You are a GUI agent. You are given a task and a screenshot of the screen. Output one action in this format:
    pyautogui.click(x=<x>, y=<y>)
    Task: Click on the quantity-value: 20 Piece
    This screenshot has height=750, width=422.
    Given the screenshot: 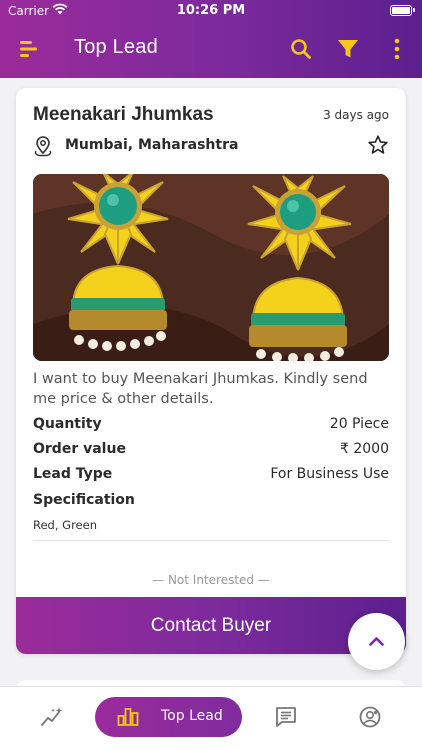 What is the action you would take?
    pyautogui.click(x=359, y=424)
    